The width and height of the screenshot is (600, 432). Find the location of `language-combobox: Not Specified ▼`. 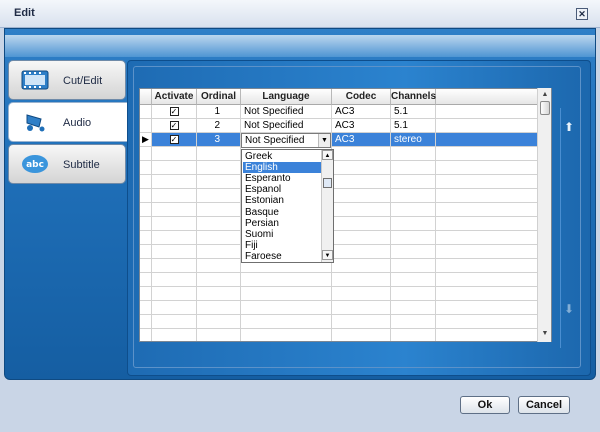

language-combobox: Not Specified ▼ is located at coordinates (286, 140).